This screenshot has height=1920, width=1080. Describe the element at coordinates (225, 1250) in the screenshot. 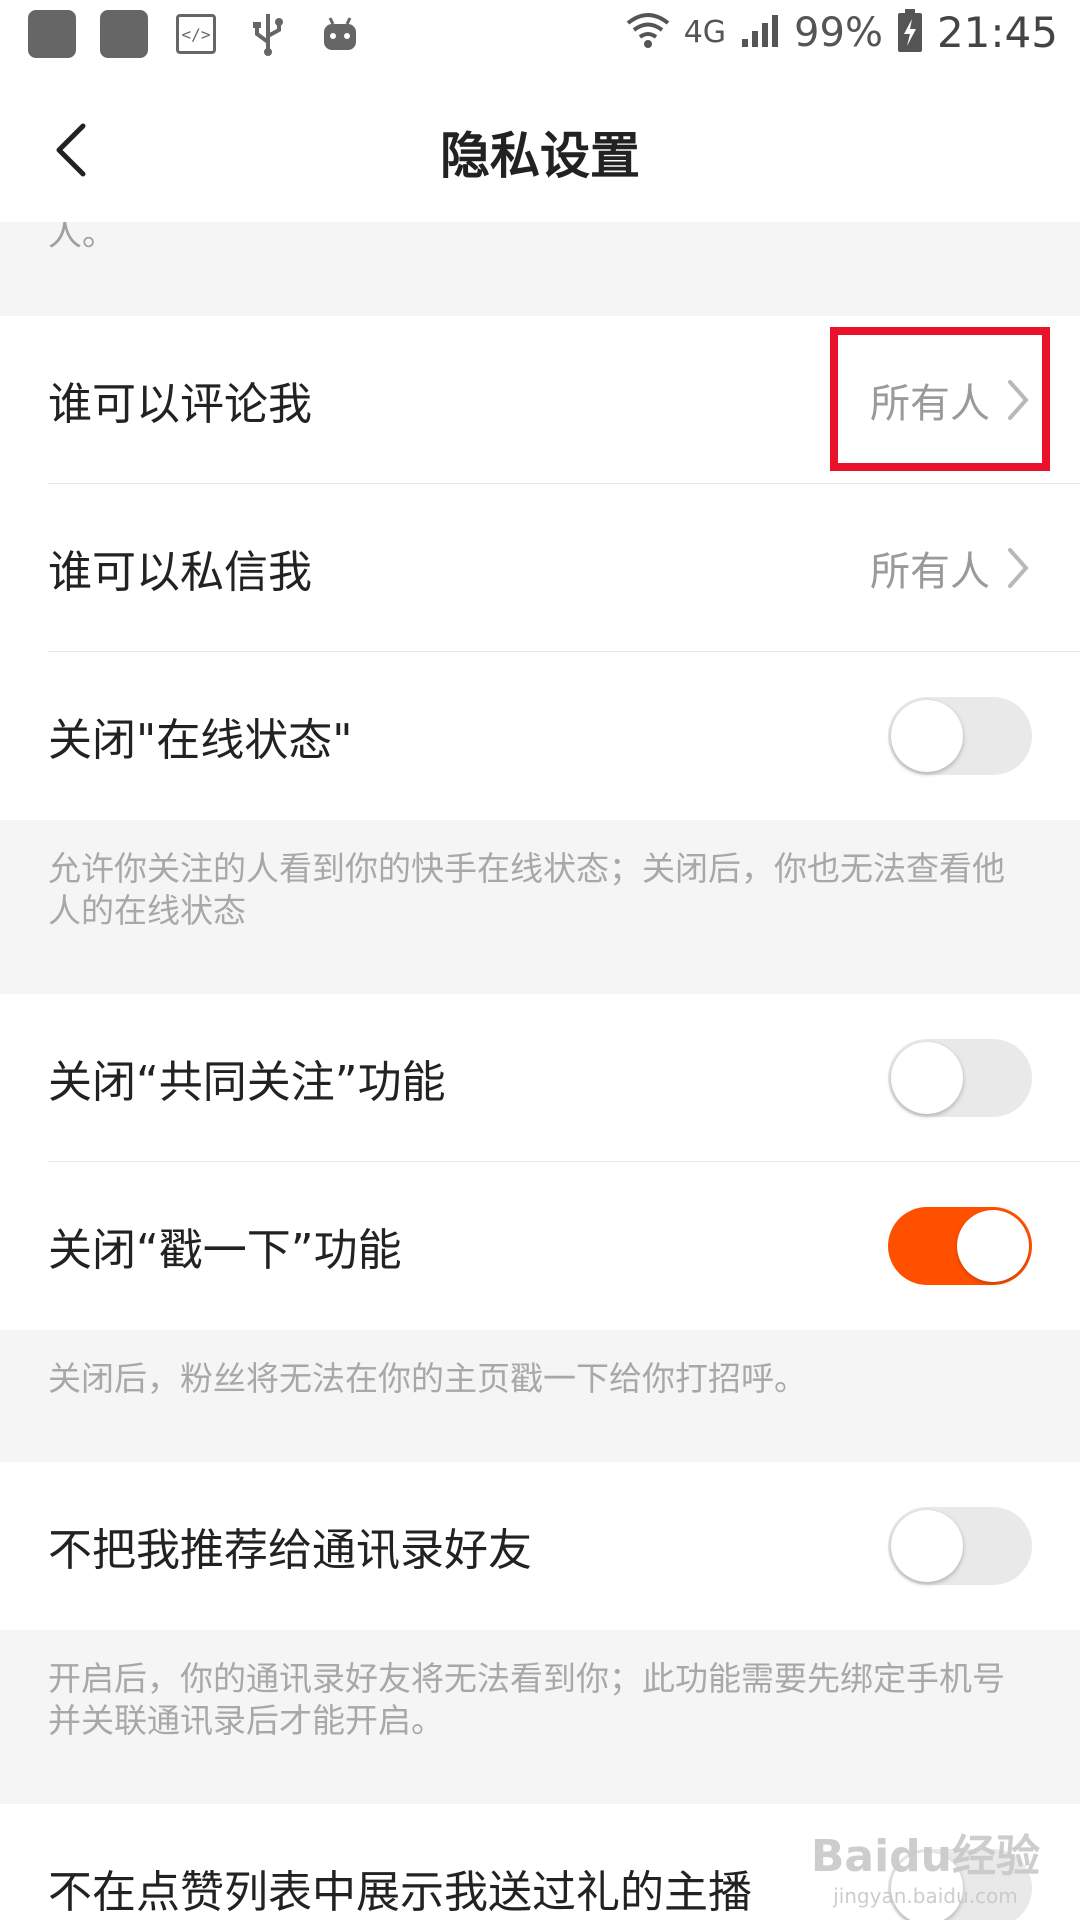

I see `setting-label: 关闭“戳一下”功能` at that location.